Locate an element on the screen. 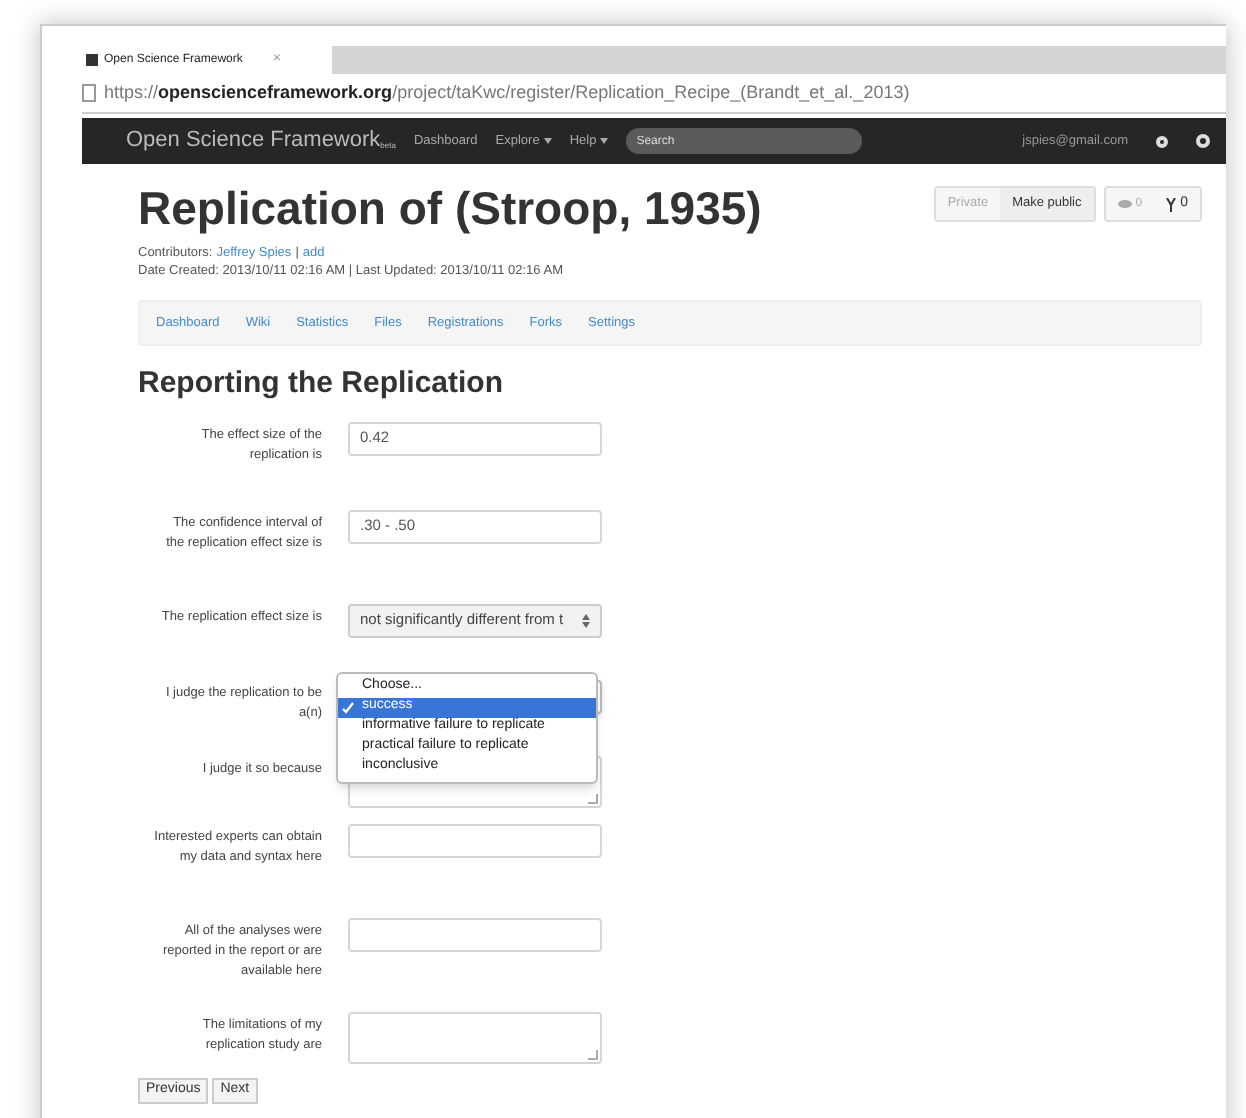  power-icon is located at coordinates (1203, 141).